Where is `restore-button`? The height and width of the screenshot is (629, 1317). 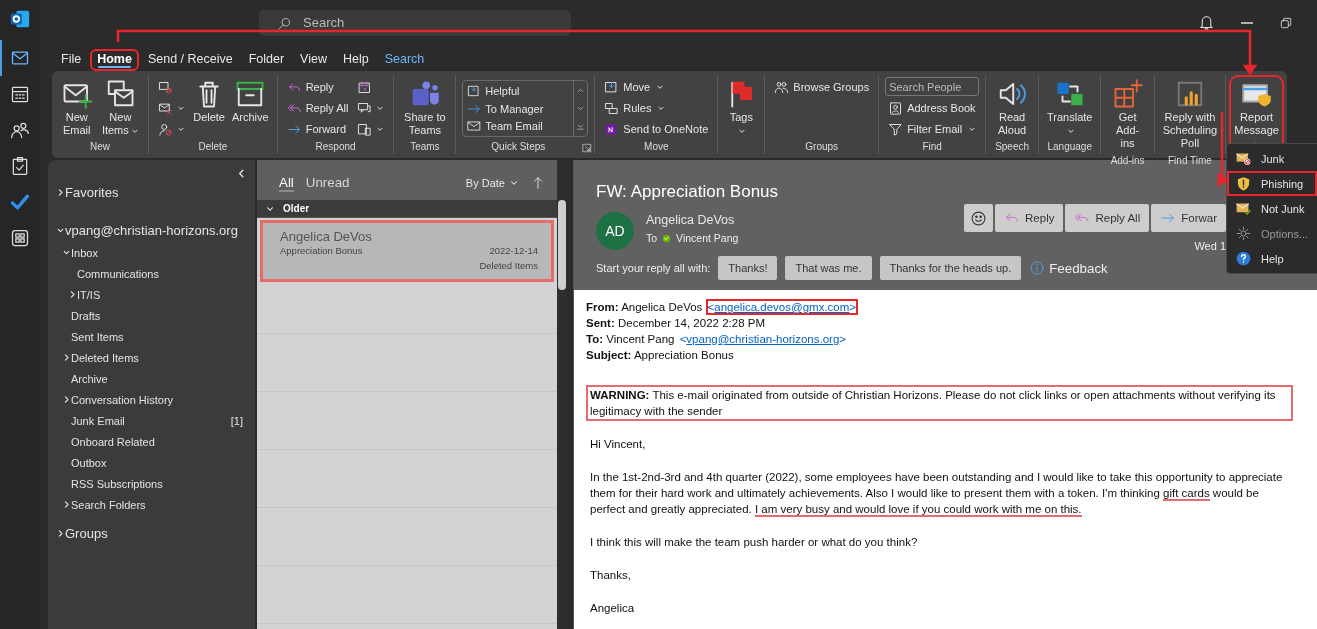
restore-button is located at coordinates (1286, 22).